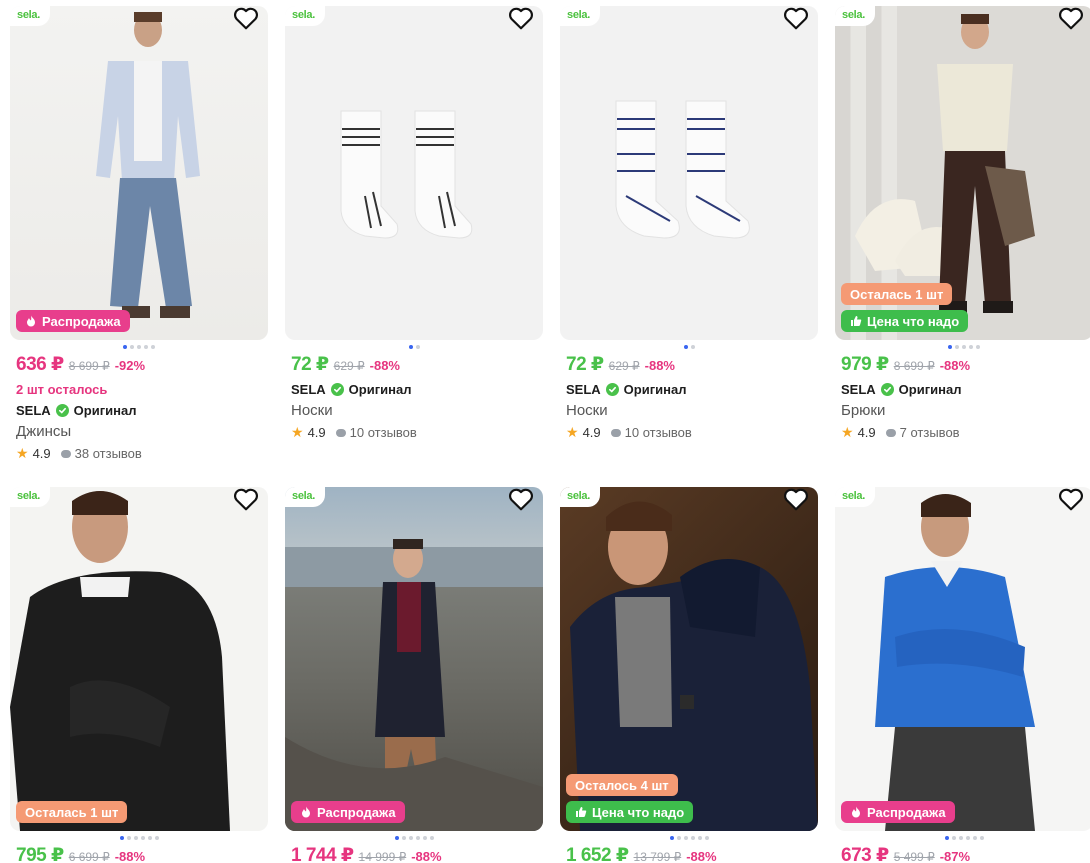 The width and height of the screenshot is (1090, 863). What do you see at coordinates (657, 856) in the screenshot?
I see `old-price: 13 799 ₽` at bounding box center [657, 856].